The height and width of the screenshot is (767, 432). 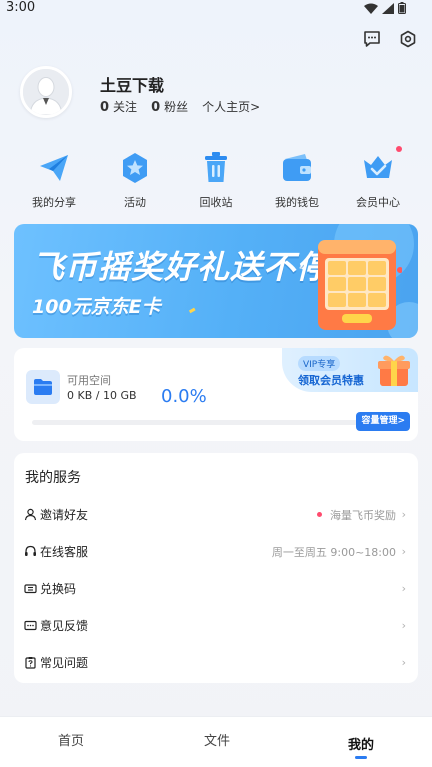 I want to click on faq-icon, so click(x=30, y=663).